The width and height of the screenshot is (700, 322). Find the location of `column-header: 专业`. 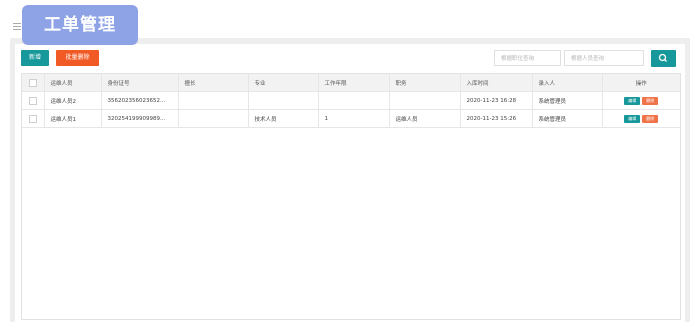

column-header: 专业 is located at coordinates (283, 83).